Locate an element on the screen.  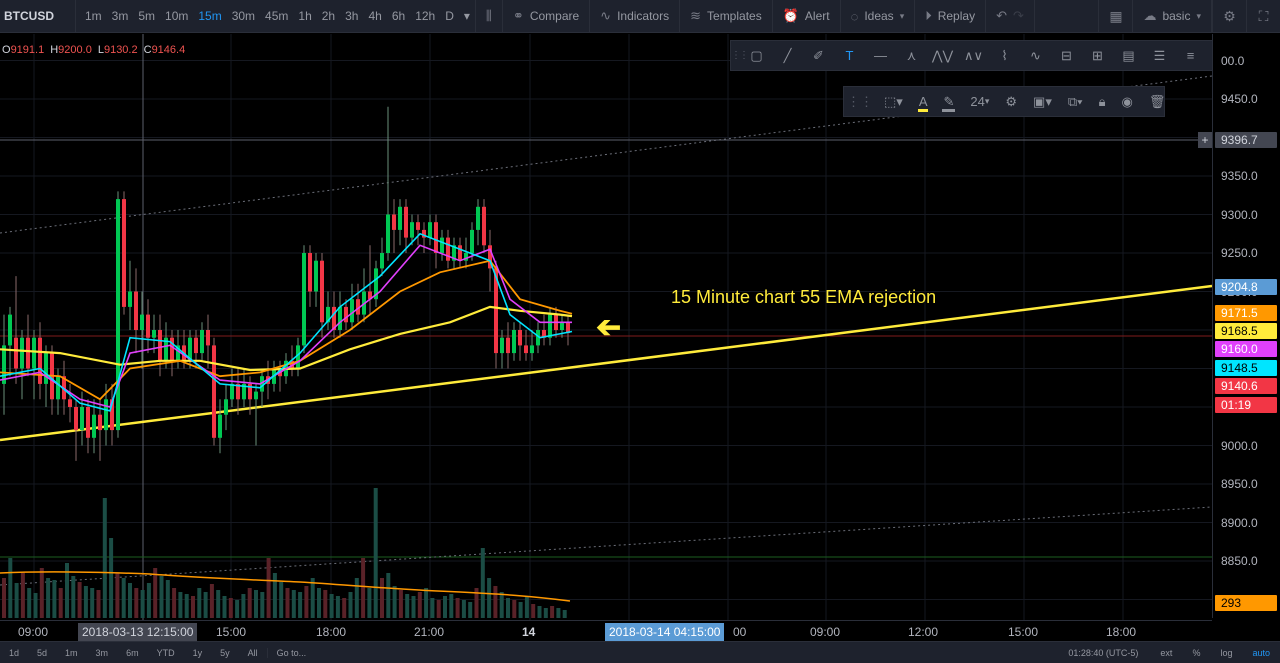
text-color-button: A is located at coordinates (923, 102).